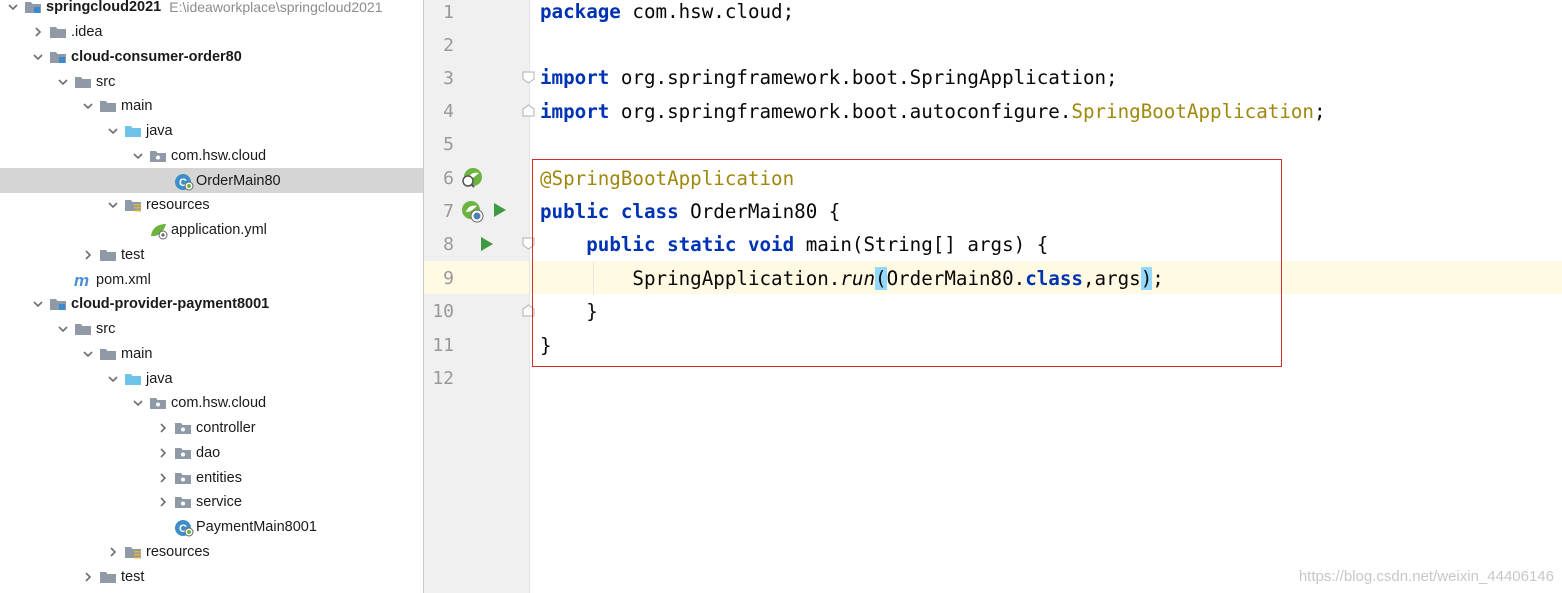 The image size is (1562, 593). I want to click on tree-item-label: cloud-provider-payment8001, so click(170, 304).